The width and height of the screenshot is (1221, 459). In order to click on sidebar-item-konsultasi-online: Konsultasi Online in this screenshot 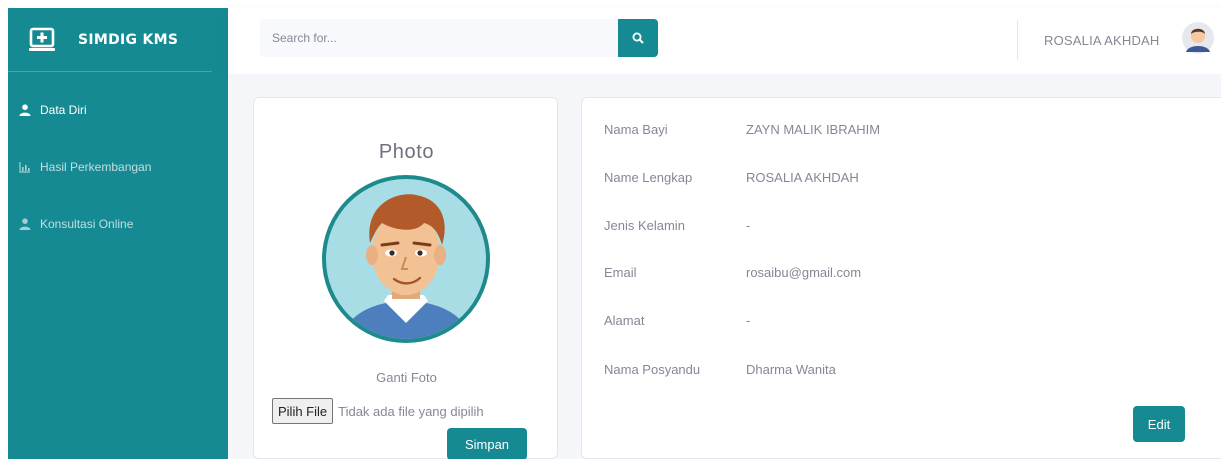, I will do `click(70, 224)`.